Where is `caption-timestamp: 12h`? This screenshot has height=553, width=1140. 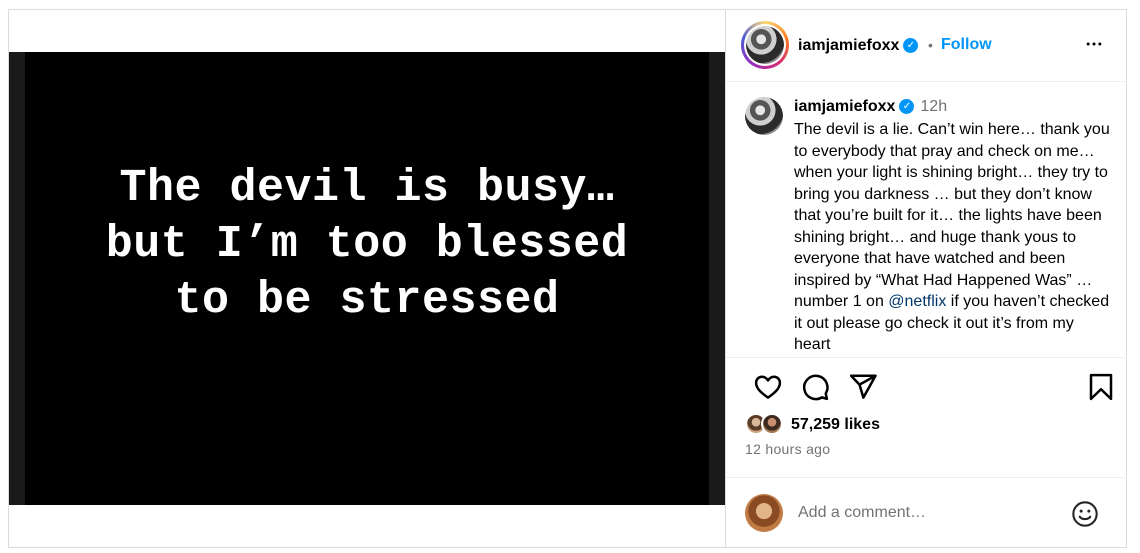
caption-timestamp: 12h is located at coordinates (933, 106).